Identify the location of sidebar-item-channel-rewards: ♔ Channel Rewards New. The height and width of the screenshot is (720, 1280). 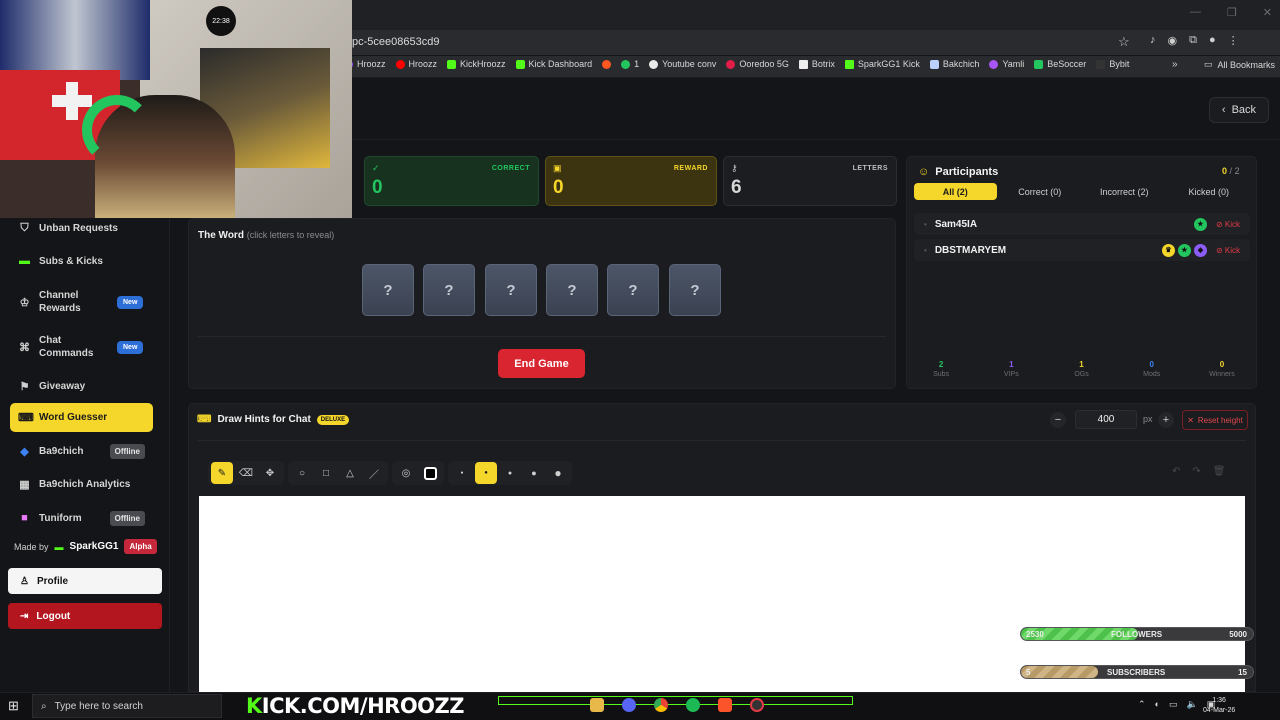
(81, 302).